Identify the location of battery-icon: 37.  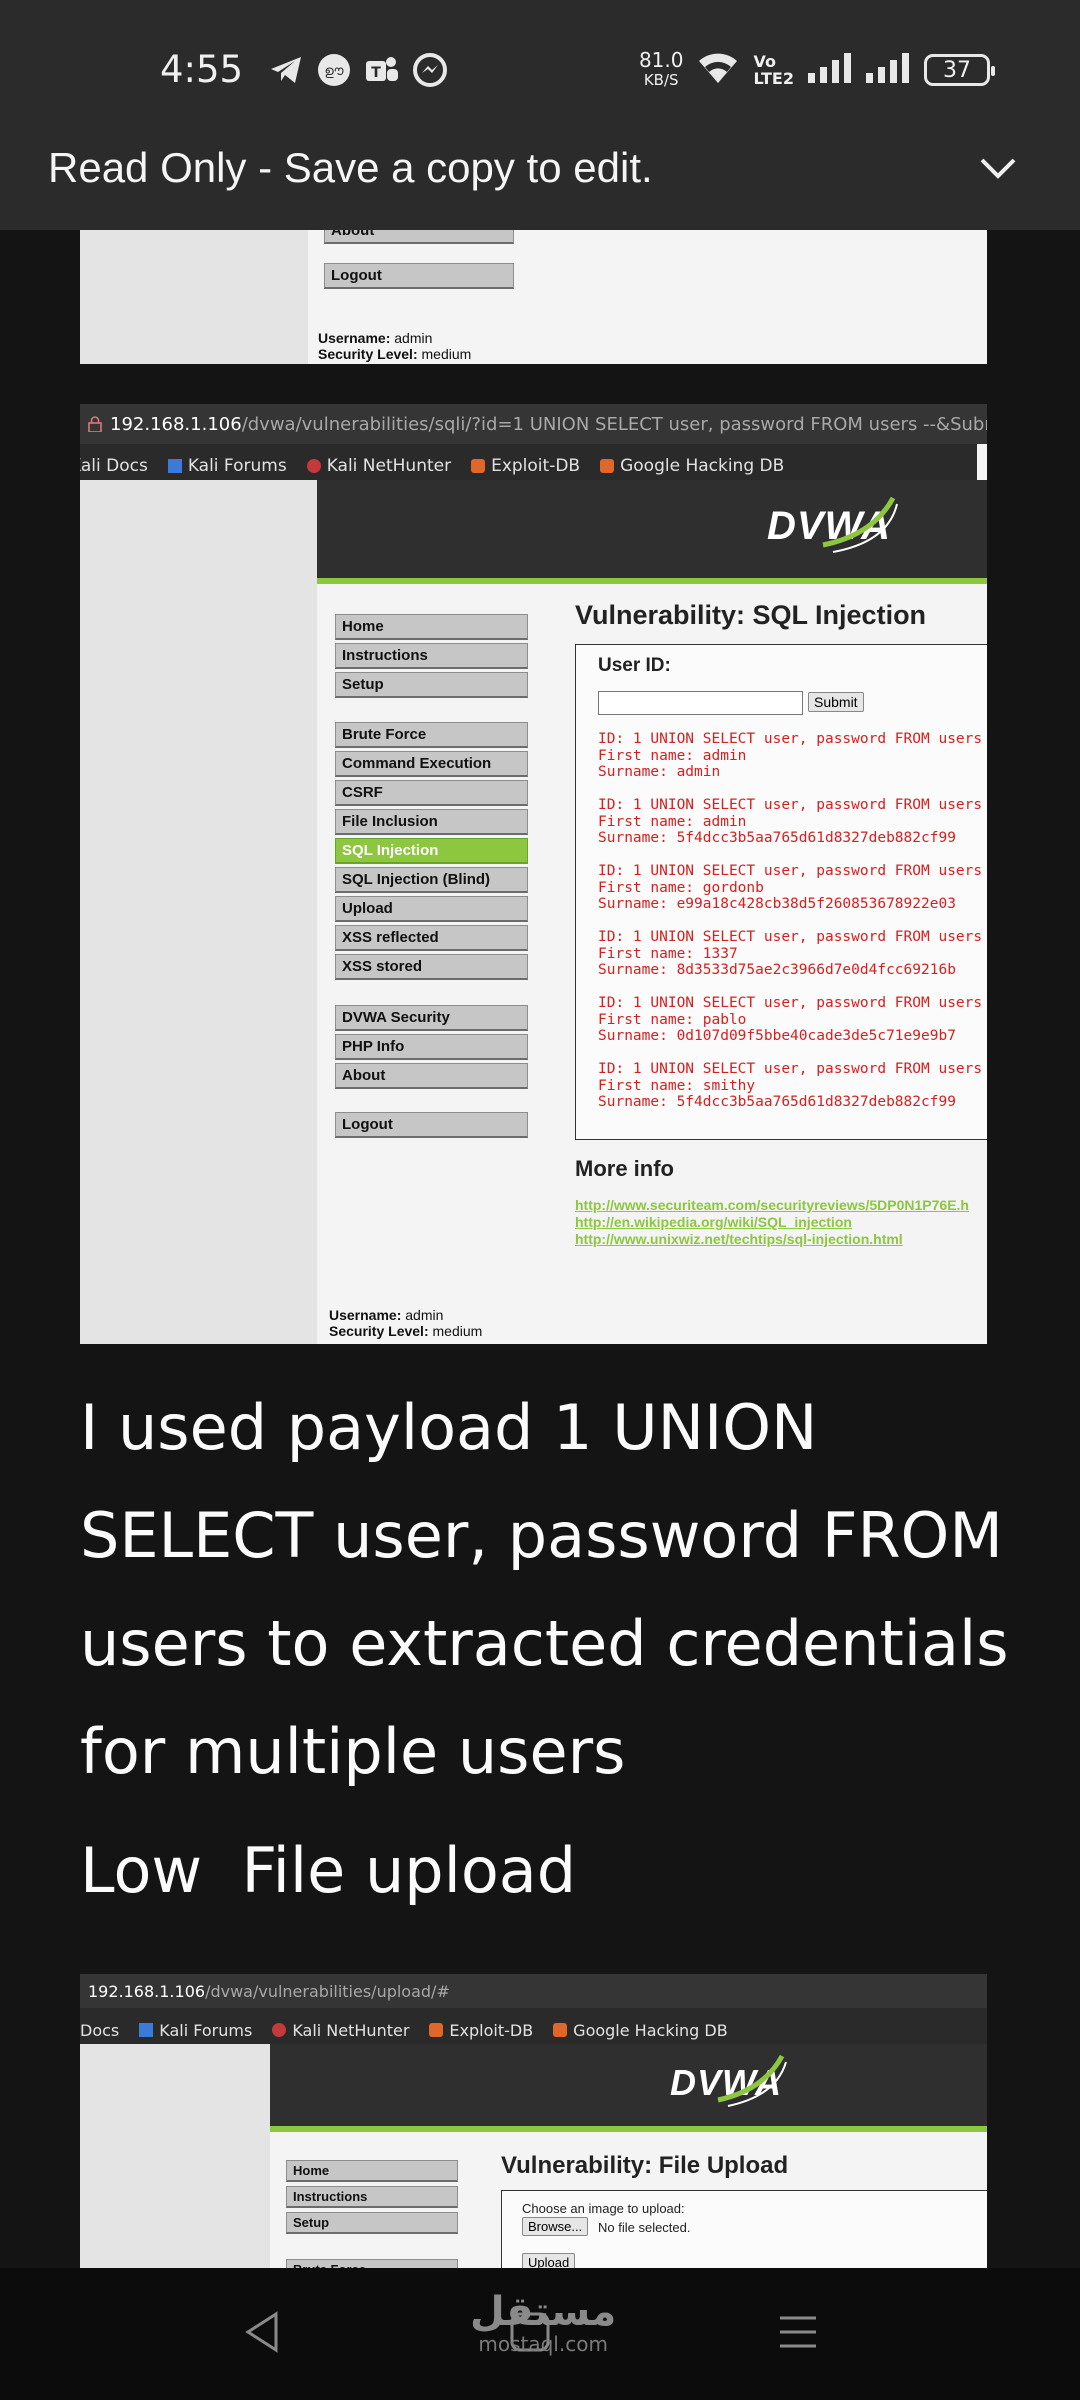
(959, 70).